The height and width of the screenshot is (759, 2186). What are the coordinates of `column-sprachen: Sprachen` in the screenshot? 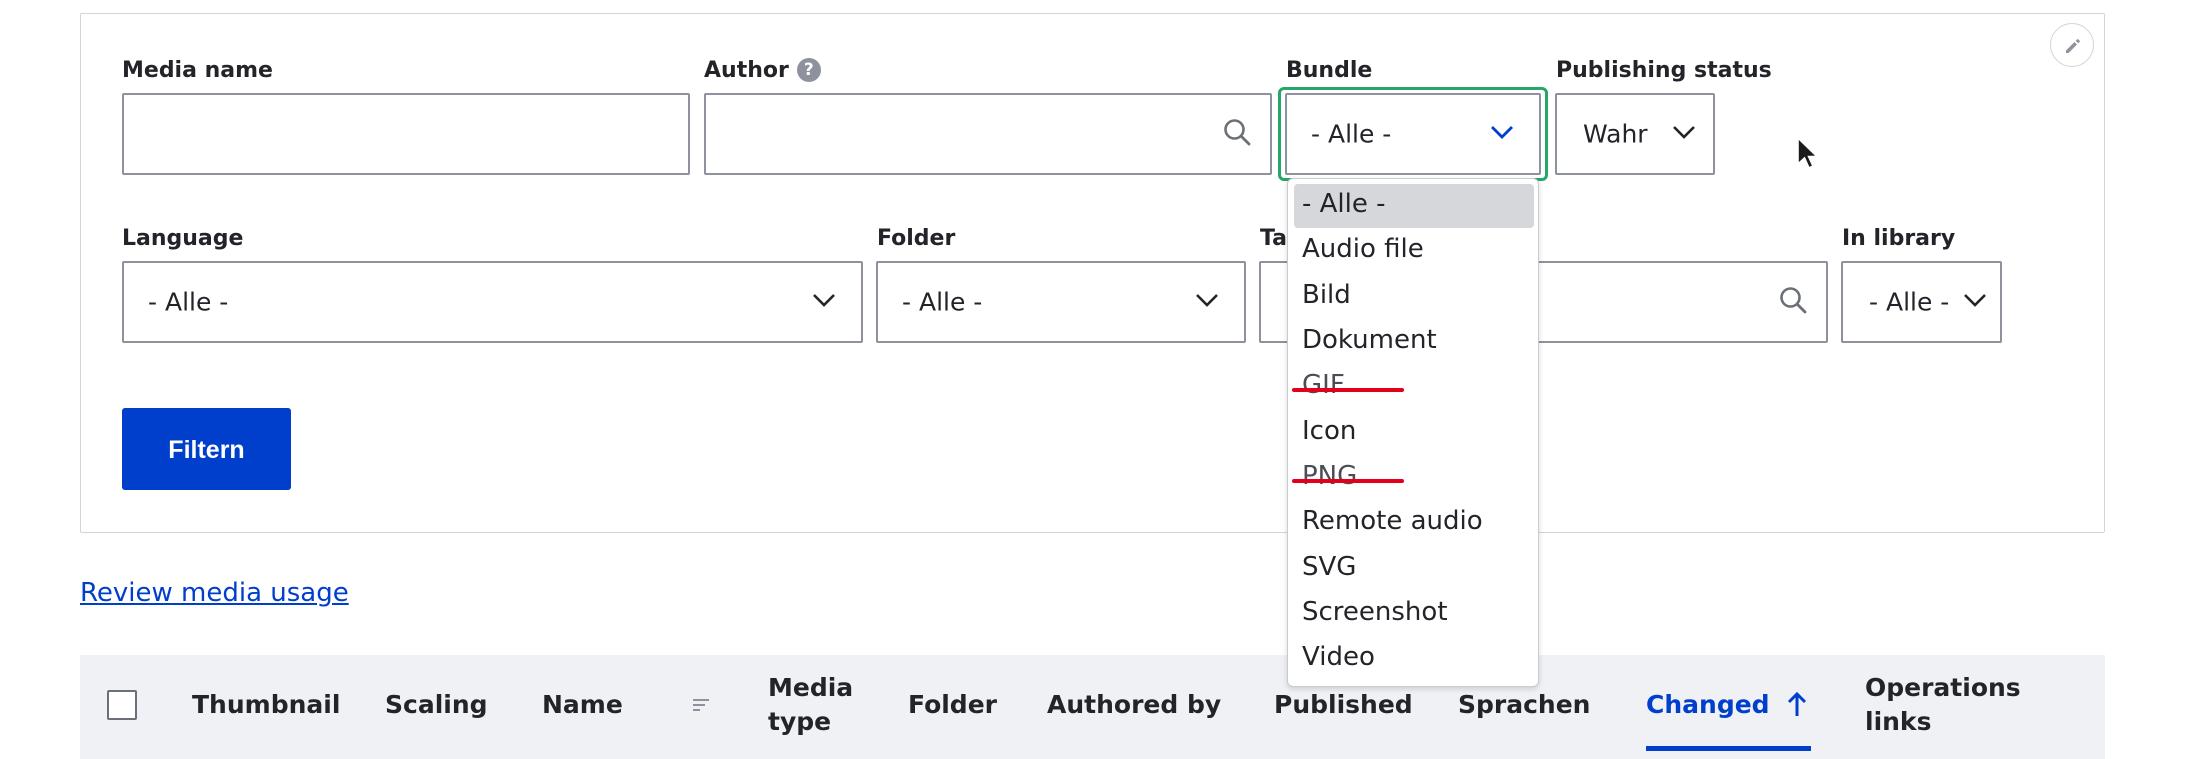 It's located at (1524, 704).